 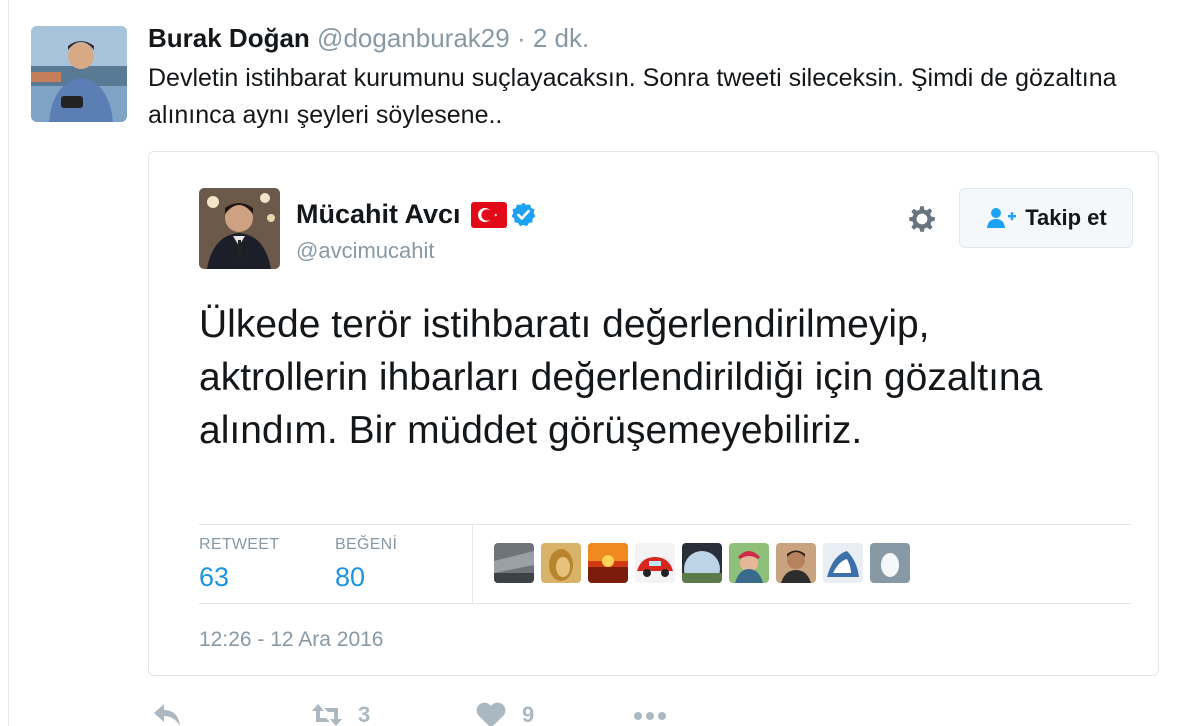 I want to click on more-icon, so click(x=650, y=716).